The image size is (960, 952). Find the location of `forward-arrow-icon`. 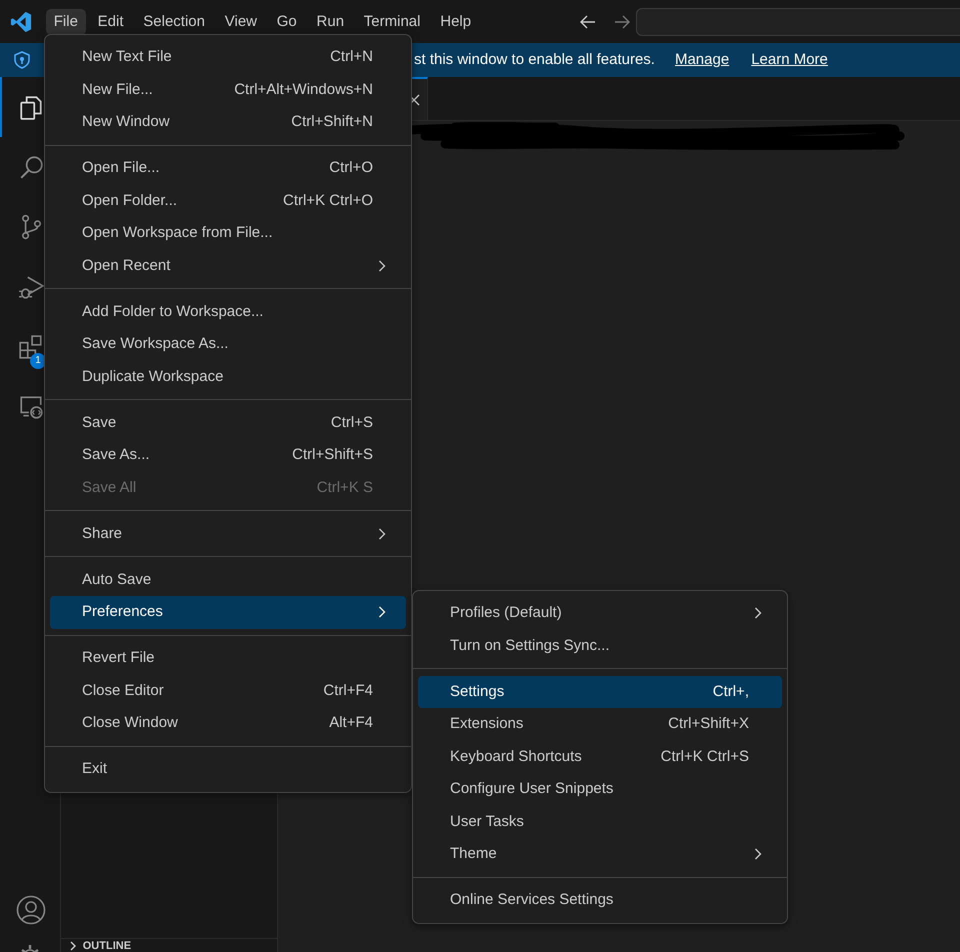

forward-arrow-icon is located at coordinates (621, 21).